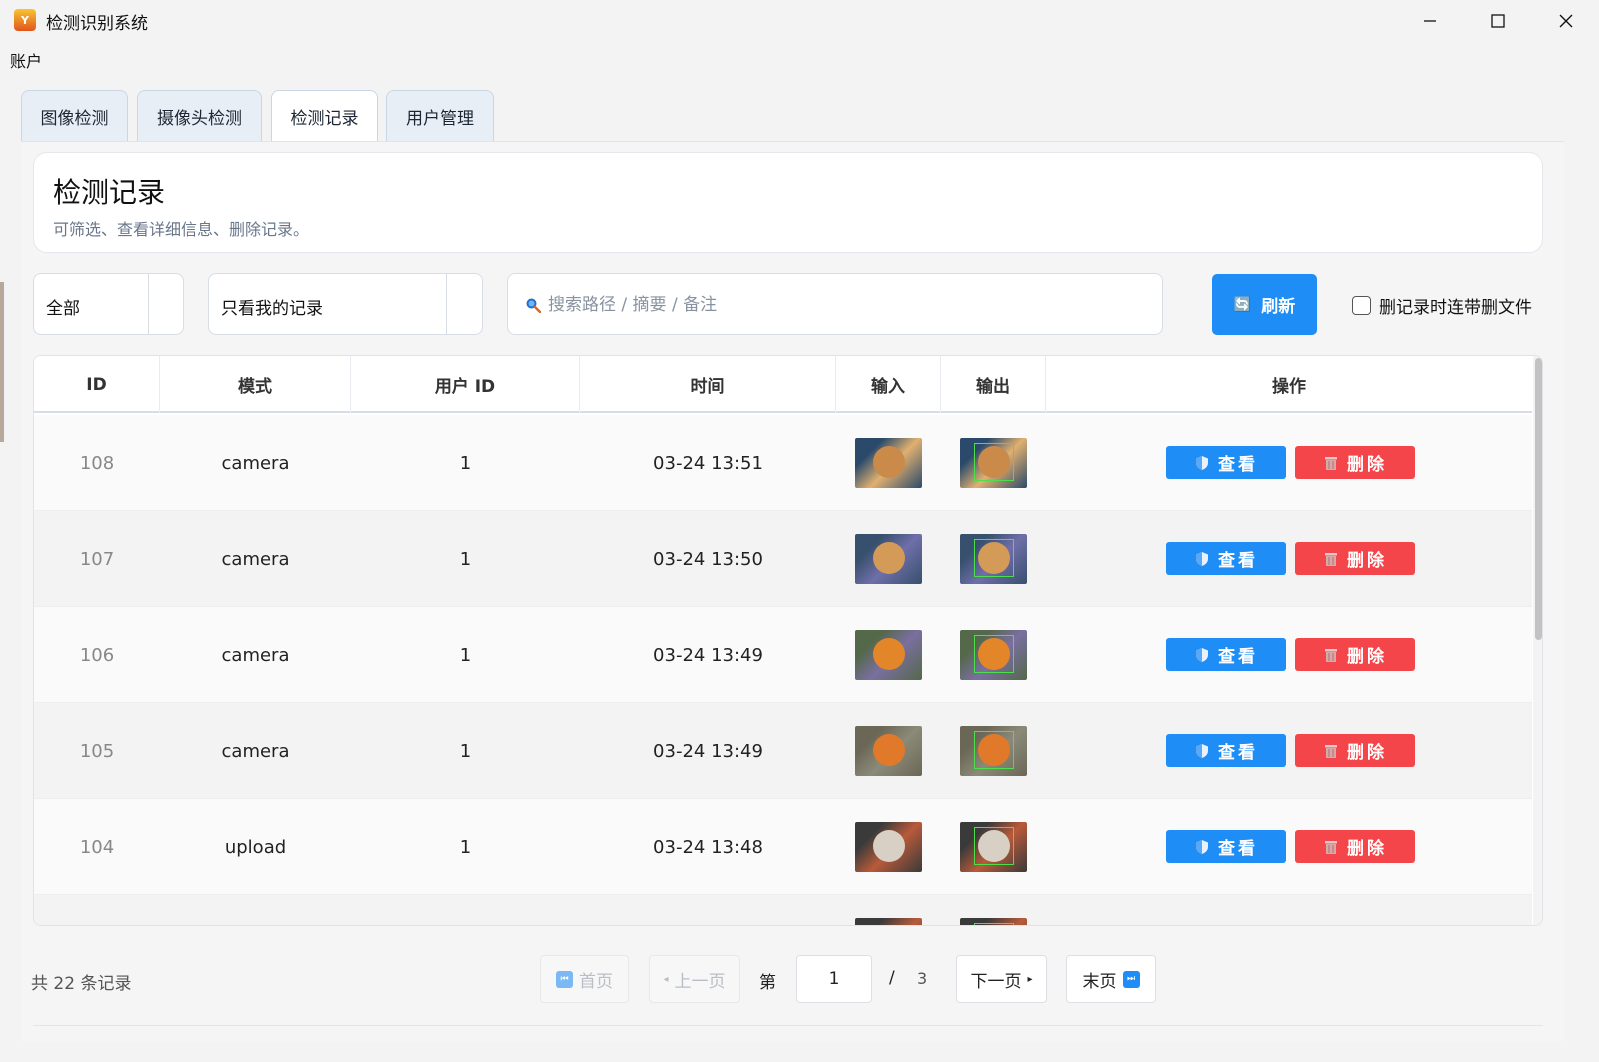 The image size is (1599, 1062). Describe the element at coordinates (74, 116) in the screenshot. I see `tab-image-detection: 图像检测` at that location.